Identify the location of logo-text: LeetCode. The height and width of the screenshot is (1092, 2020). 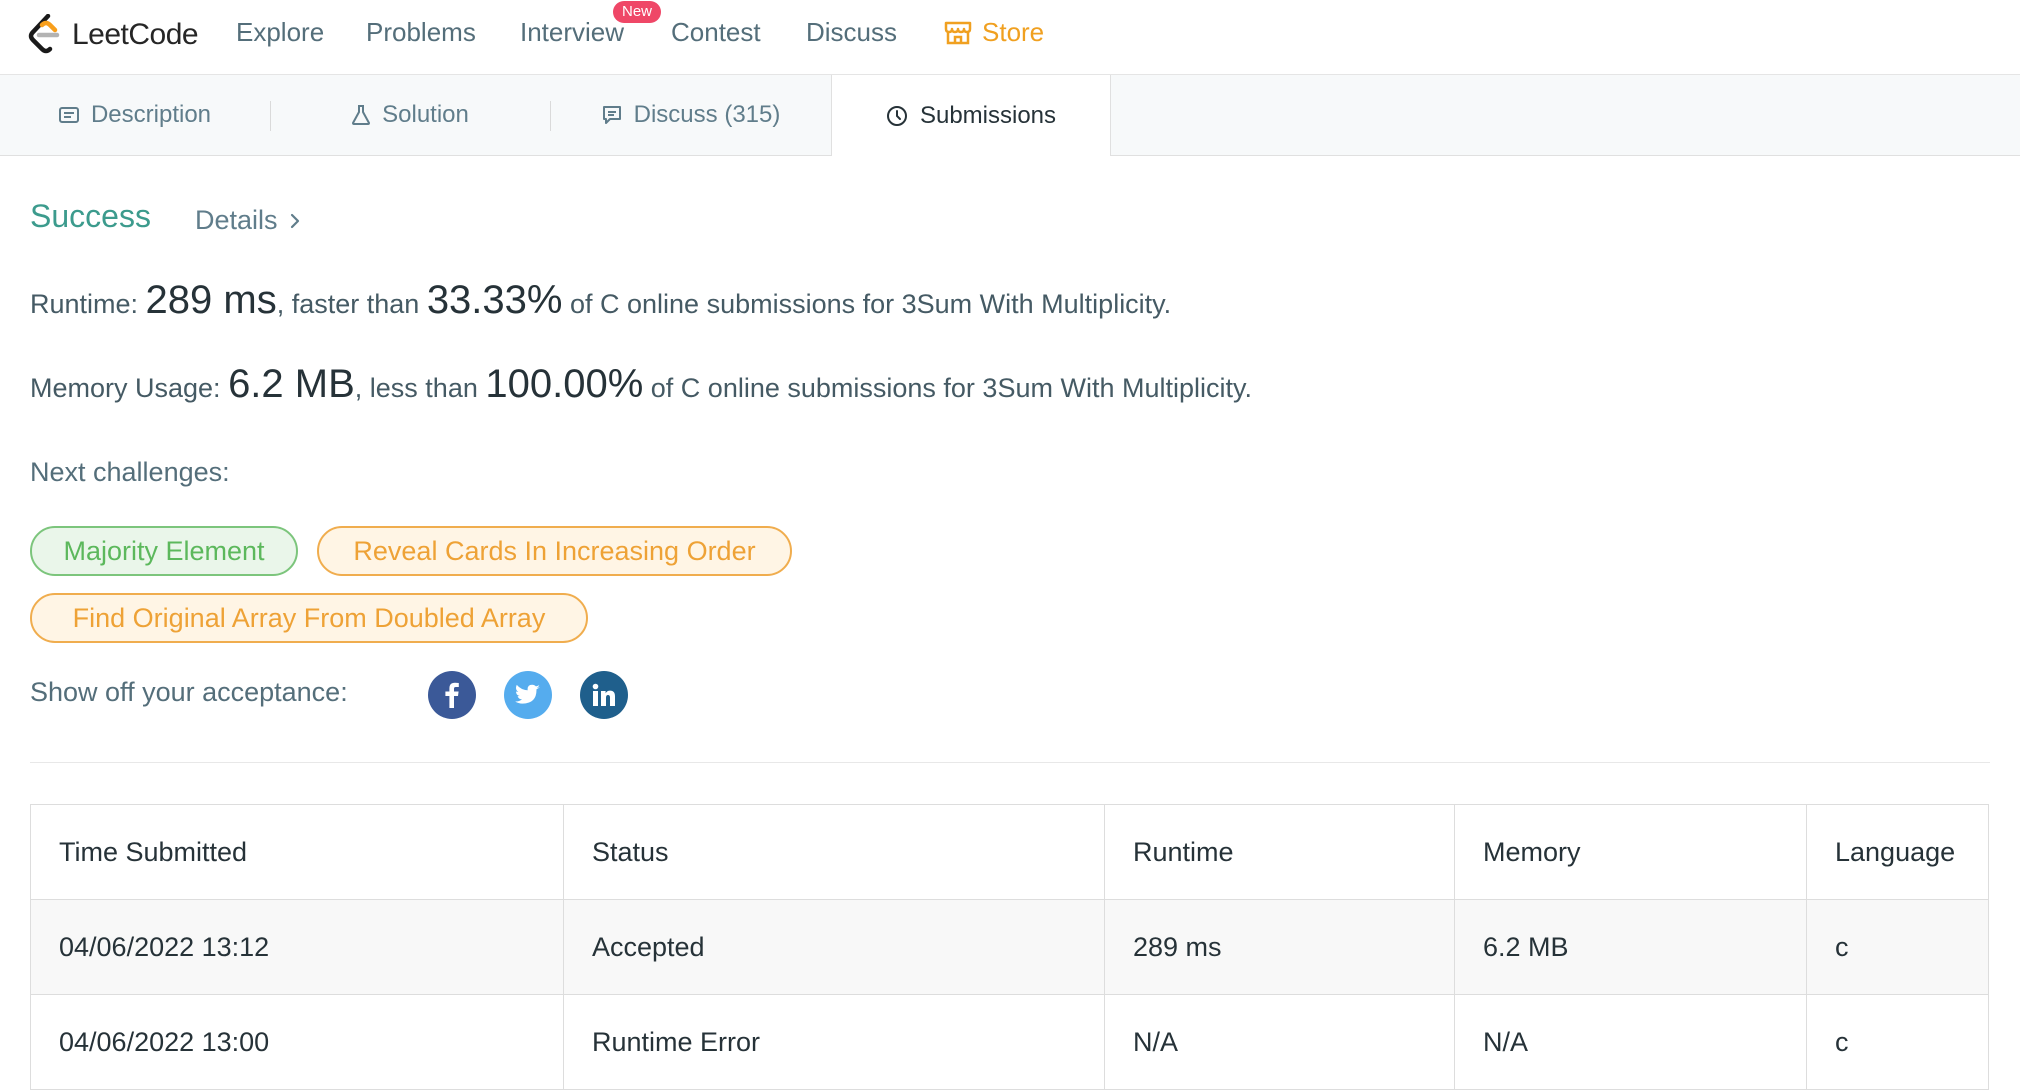
(135, 34).